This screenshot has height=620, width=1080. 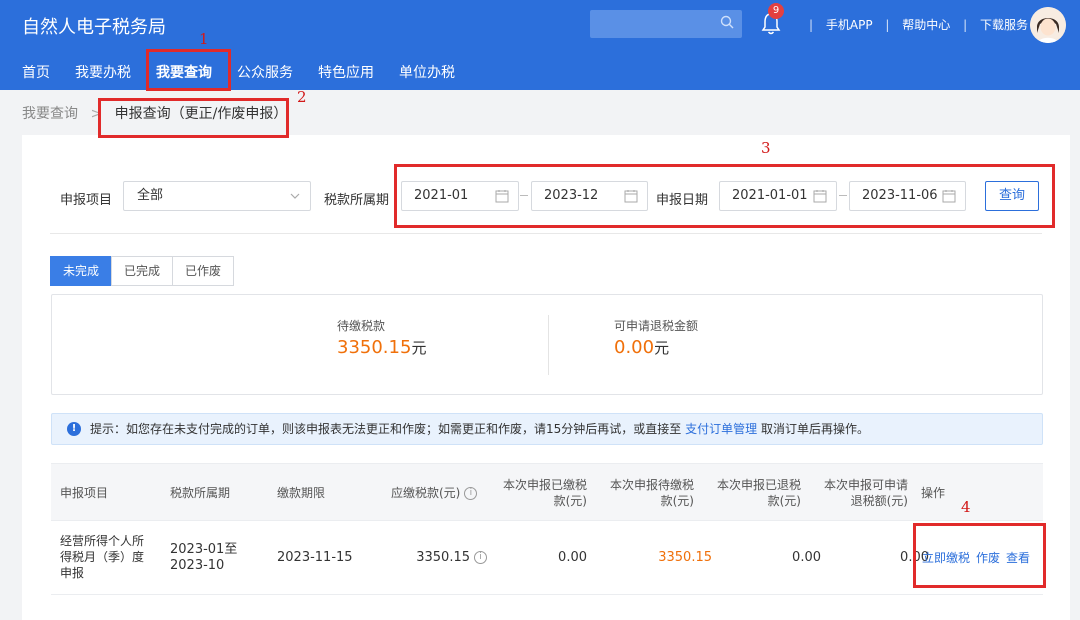 What do you see at coordinates (1004, 25) in the screenshot?
I see `download-service-link: 下载服务` at bounding box center [1004, 25].